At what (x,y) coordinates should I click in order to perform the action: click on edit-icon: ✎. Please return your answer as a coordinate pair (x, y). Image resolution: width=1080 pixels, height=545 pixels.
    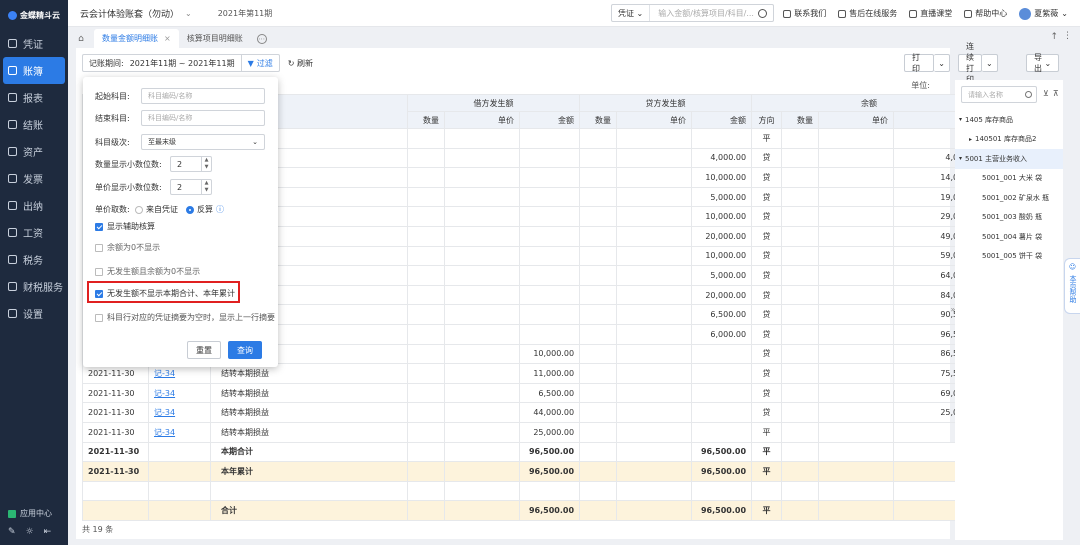
    Looking at the image, I should click on (12, 532).